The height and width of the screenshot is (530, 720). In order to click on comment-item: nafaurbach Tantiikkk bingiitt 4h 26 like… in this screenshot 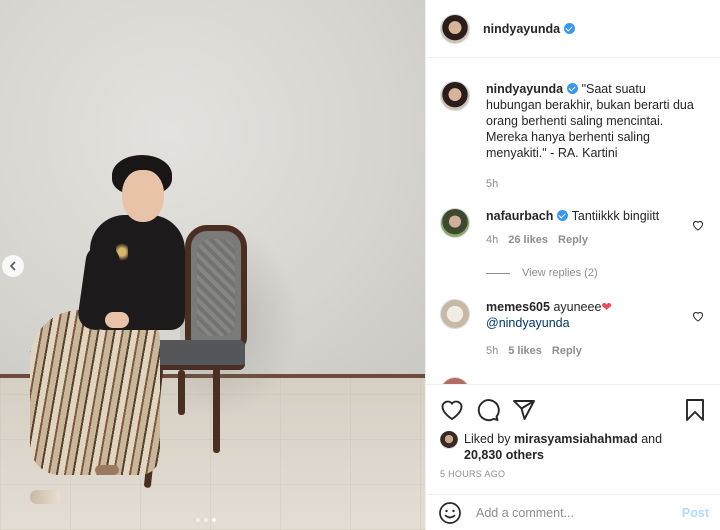, I will do `click(575, 228)`.